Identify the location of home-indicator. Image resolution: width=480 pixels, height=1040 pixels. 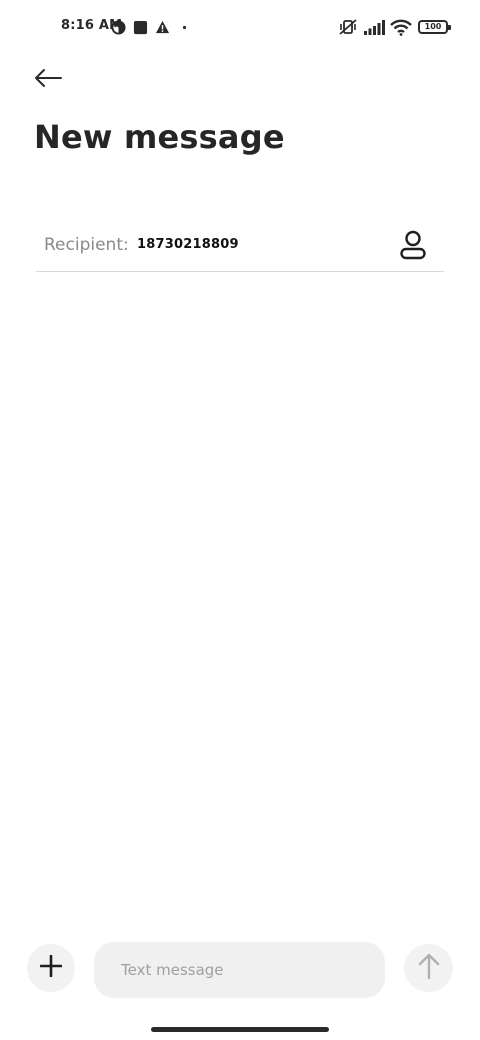
(240, 1029).